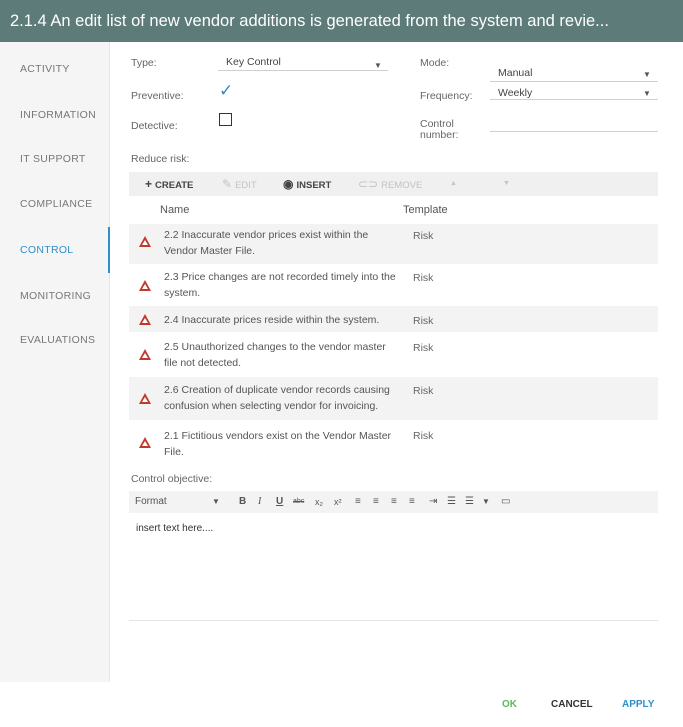 This screenshot has height=727, width=683. I want to click on sidebar-item-information: INFORMATION, so click(55, 115).